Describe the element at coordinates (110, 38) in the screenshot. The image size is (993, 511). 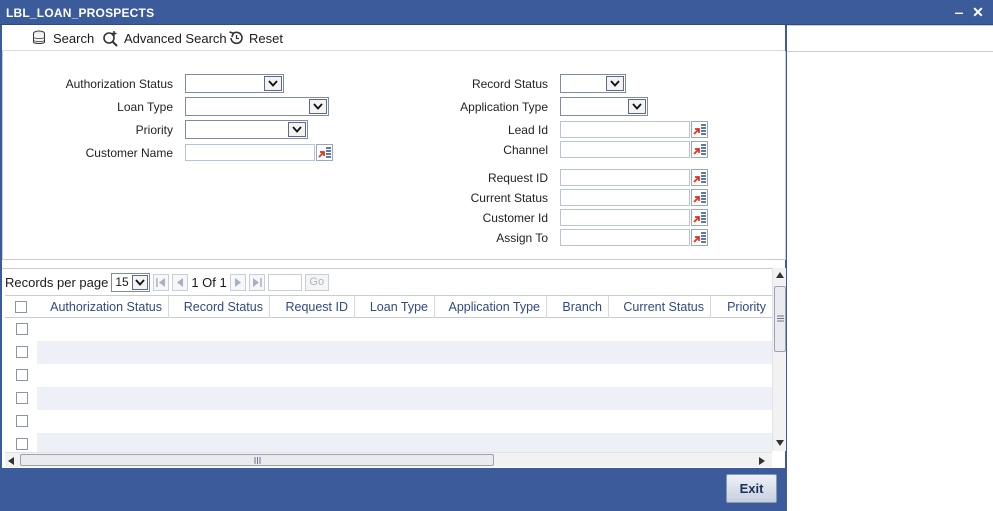
I see `advanced-search-icon` at that location.